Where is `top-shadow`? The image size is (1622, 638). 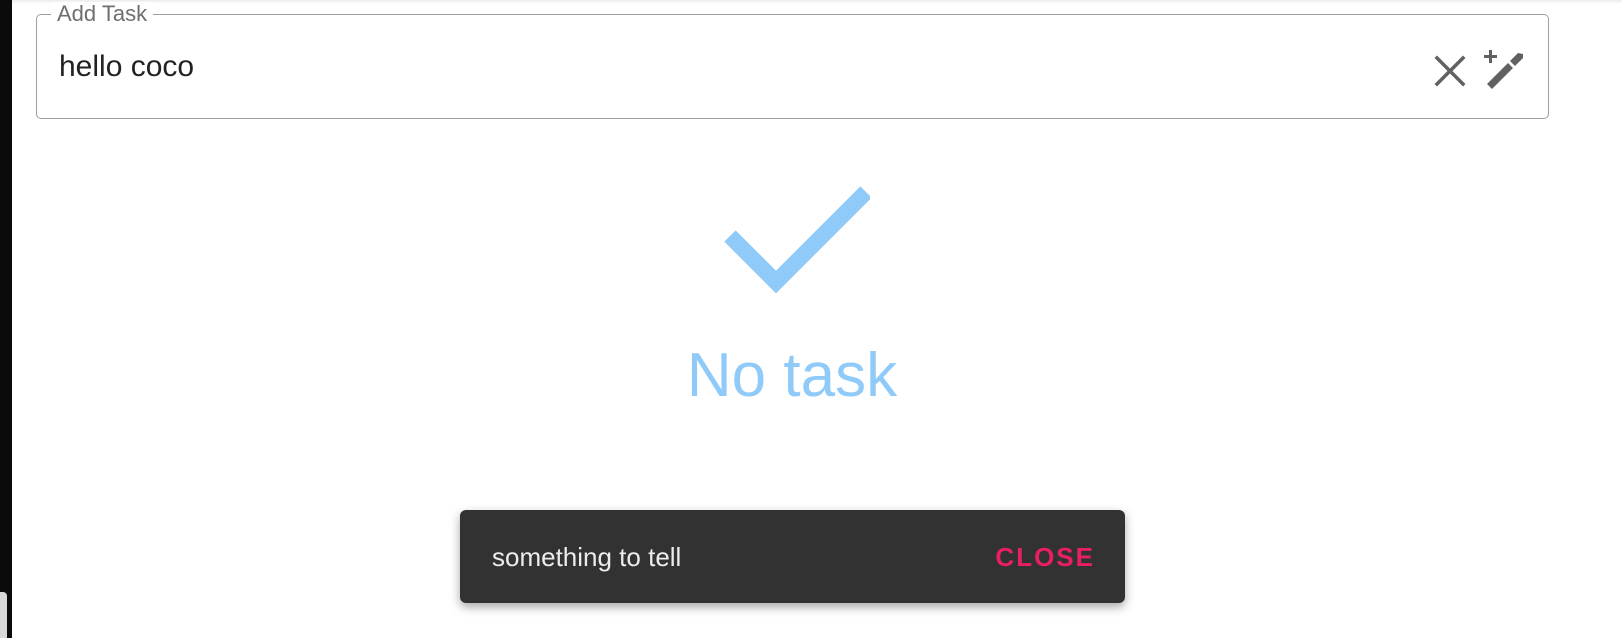
top-shadow is located at coordinates (817, 2).